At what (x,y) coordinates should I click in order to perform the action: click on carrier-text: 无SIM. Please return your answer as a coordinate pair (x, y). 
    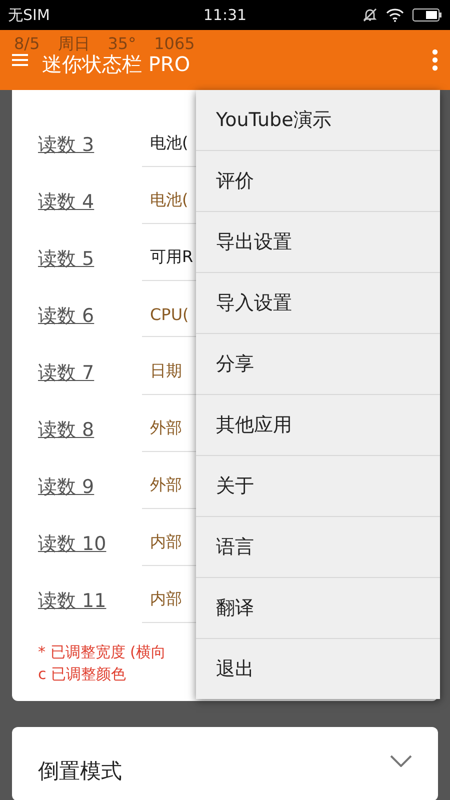
    Looking at the image, I should click on (29, 15).